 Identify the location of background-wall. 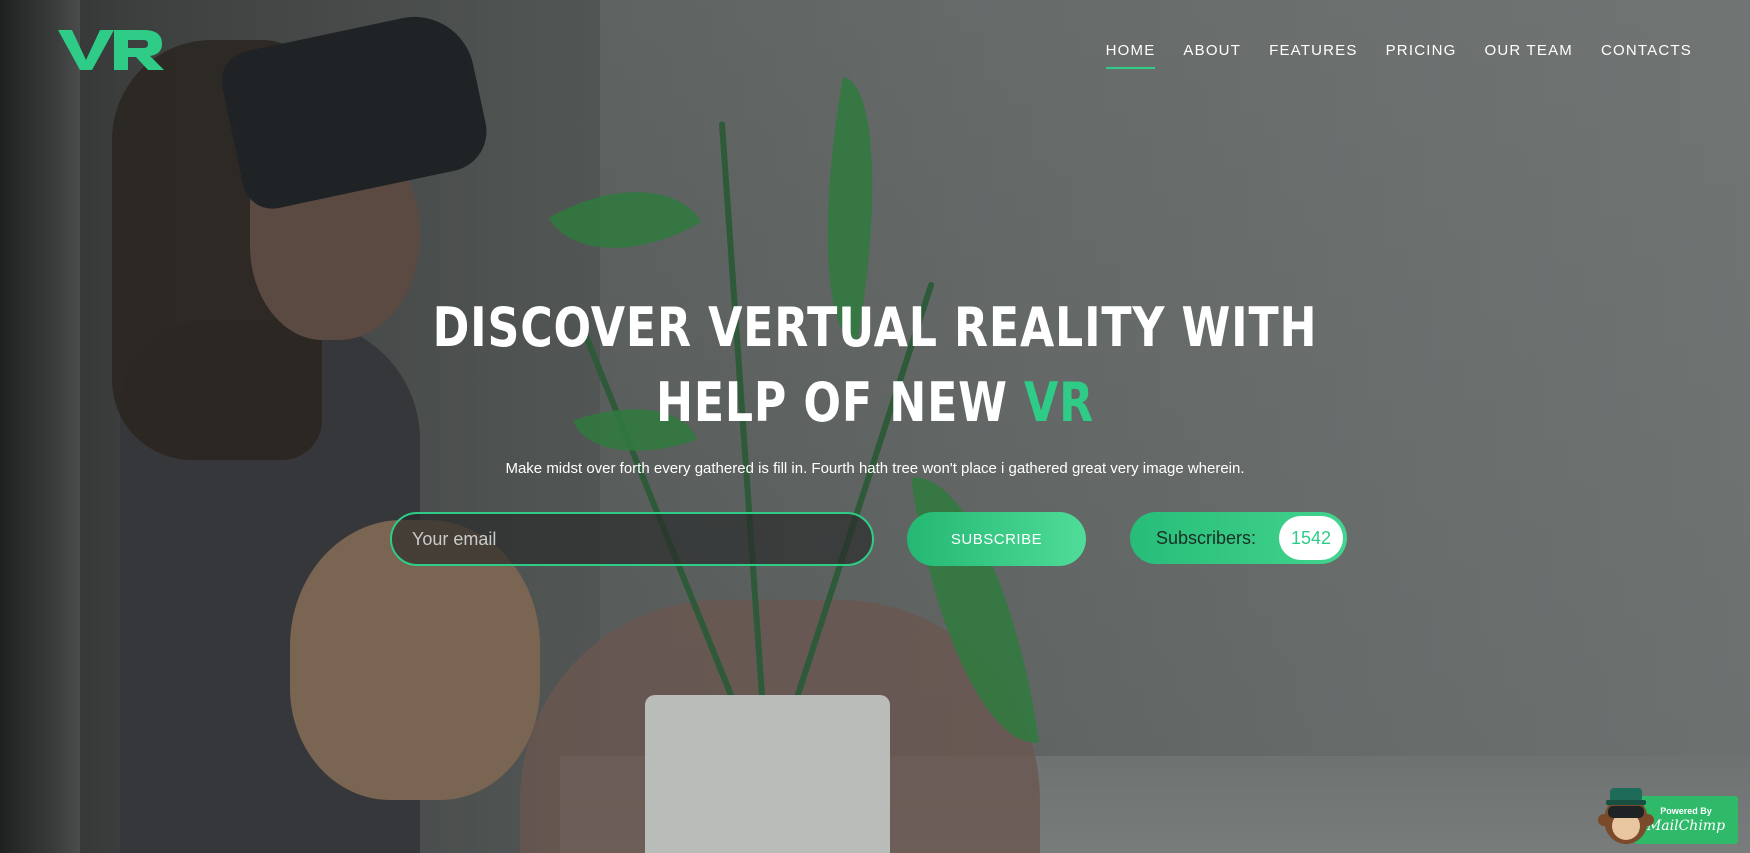
(40, 426).